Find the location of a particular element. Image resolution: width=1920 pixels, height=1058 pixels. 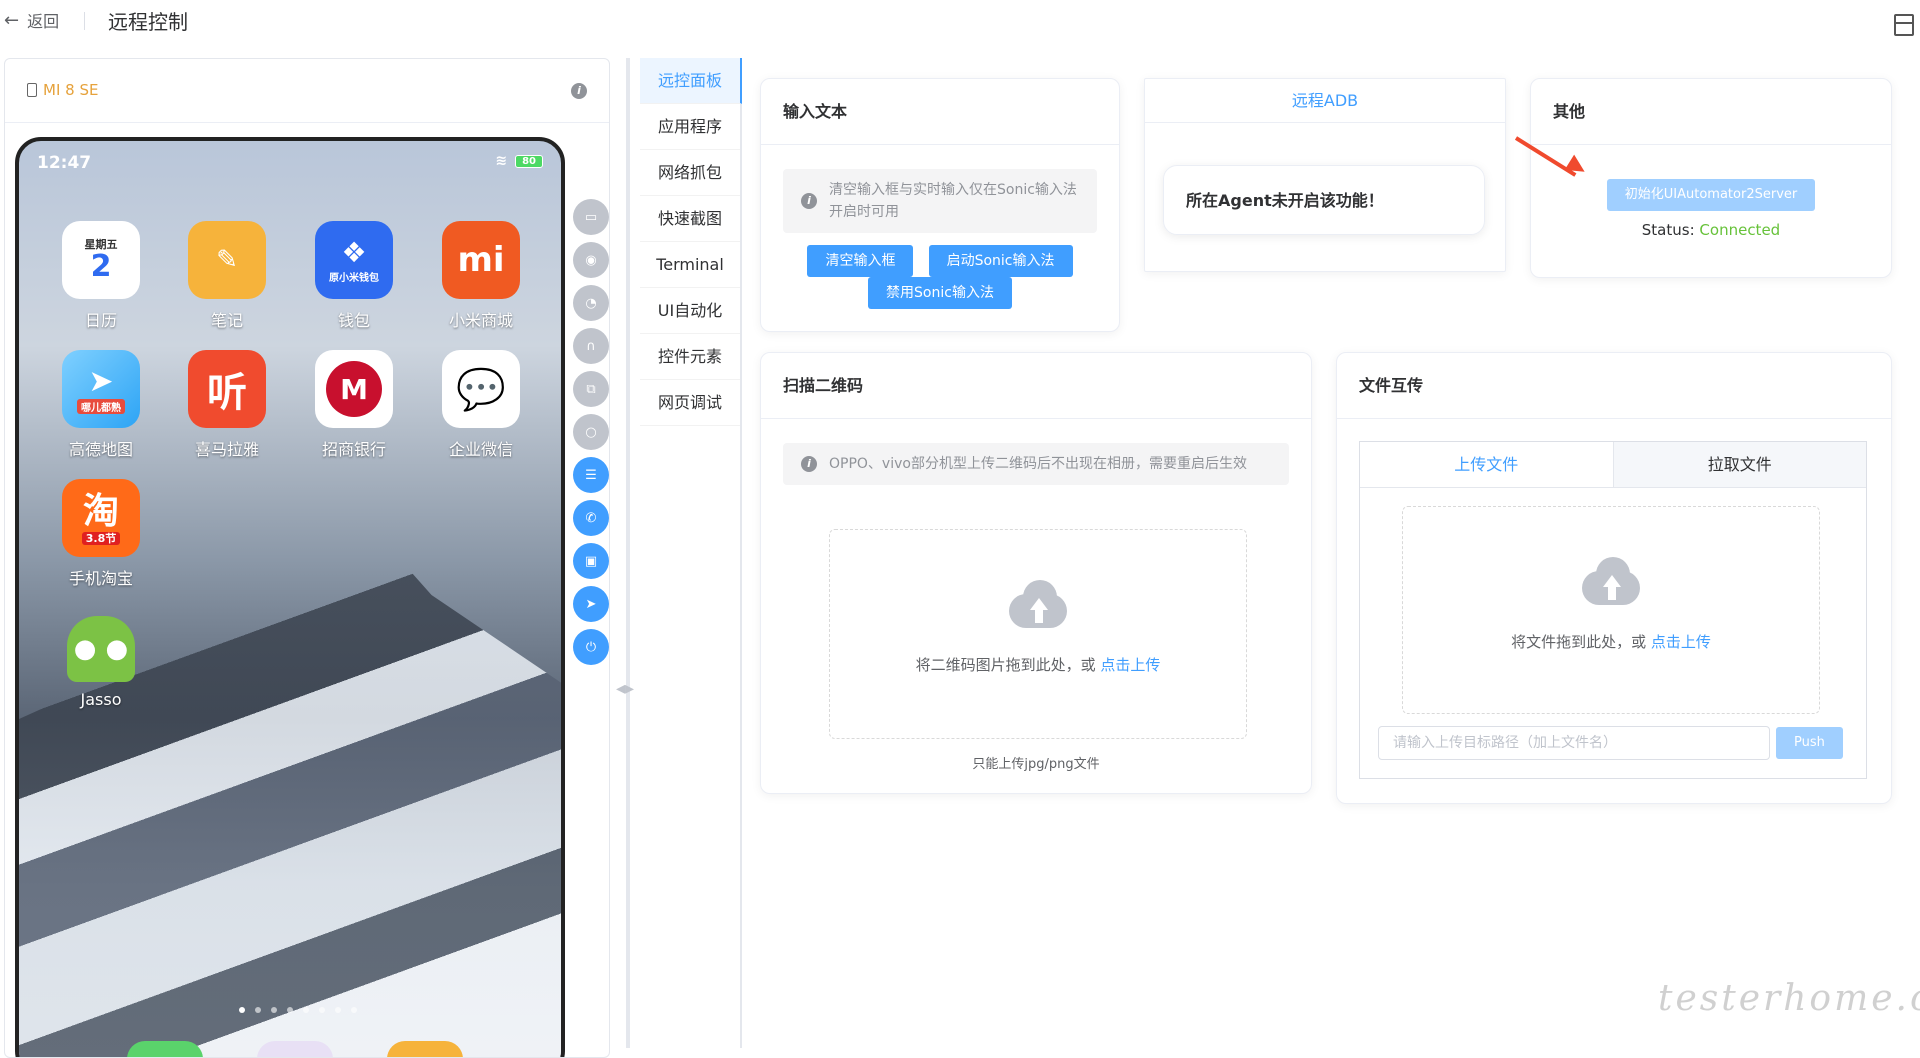

dock-phone-app is located at coordinates (165, 1049).